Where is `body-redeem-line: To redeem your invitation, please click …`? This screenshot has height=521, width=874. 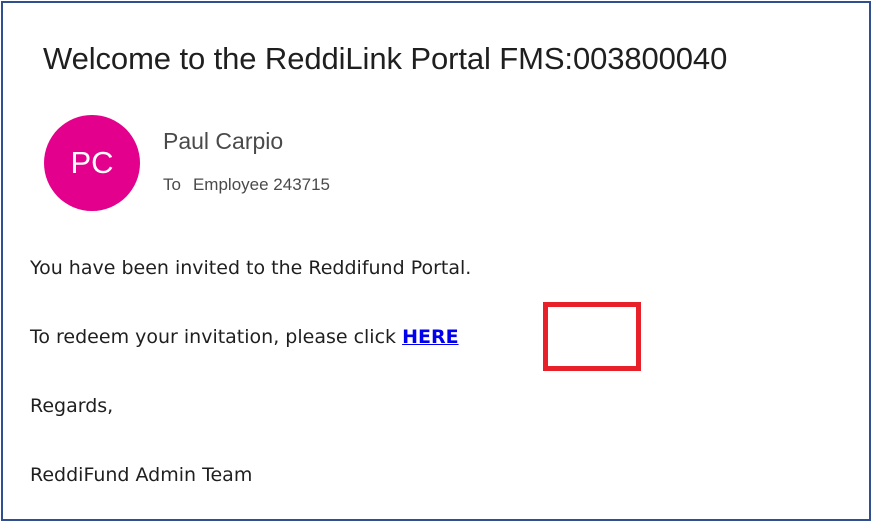 body-redeem-line: To redeem your invitation, please click … is located at coordinates (244, 337).